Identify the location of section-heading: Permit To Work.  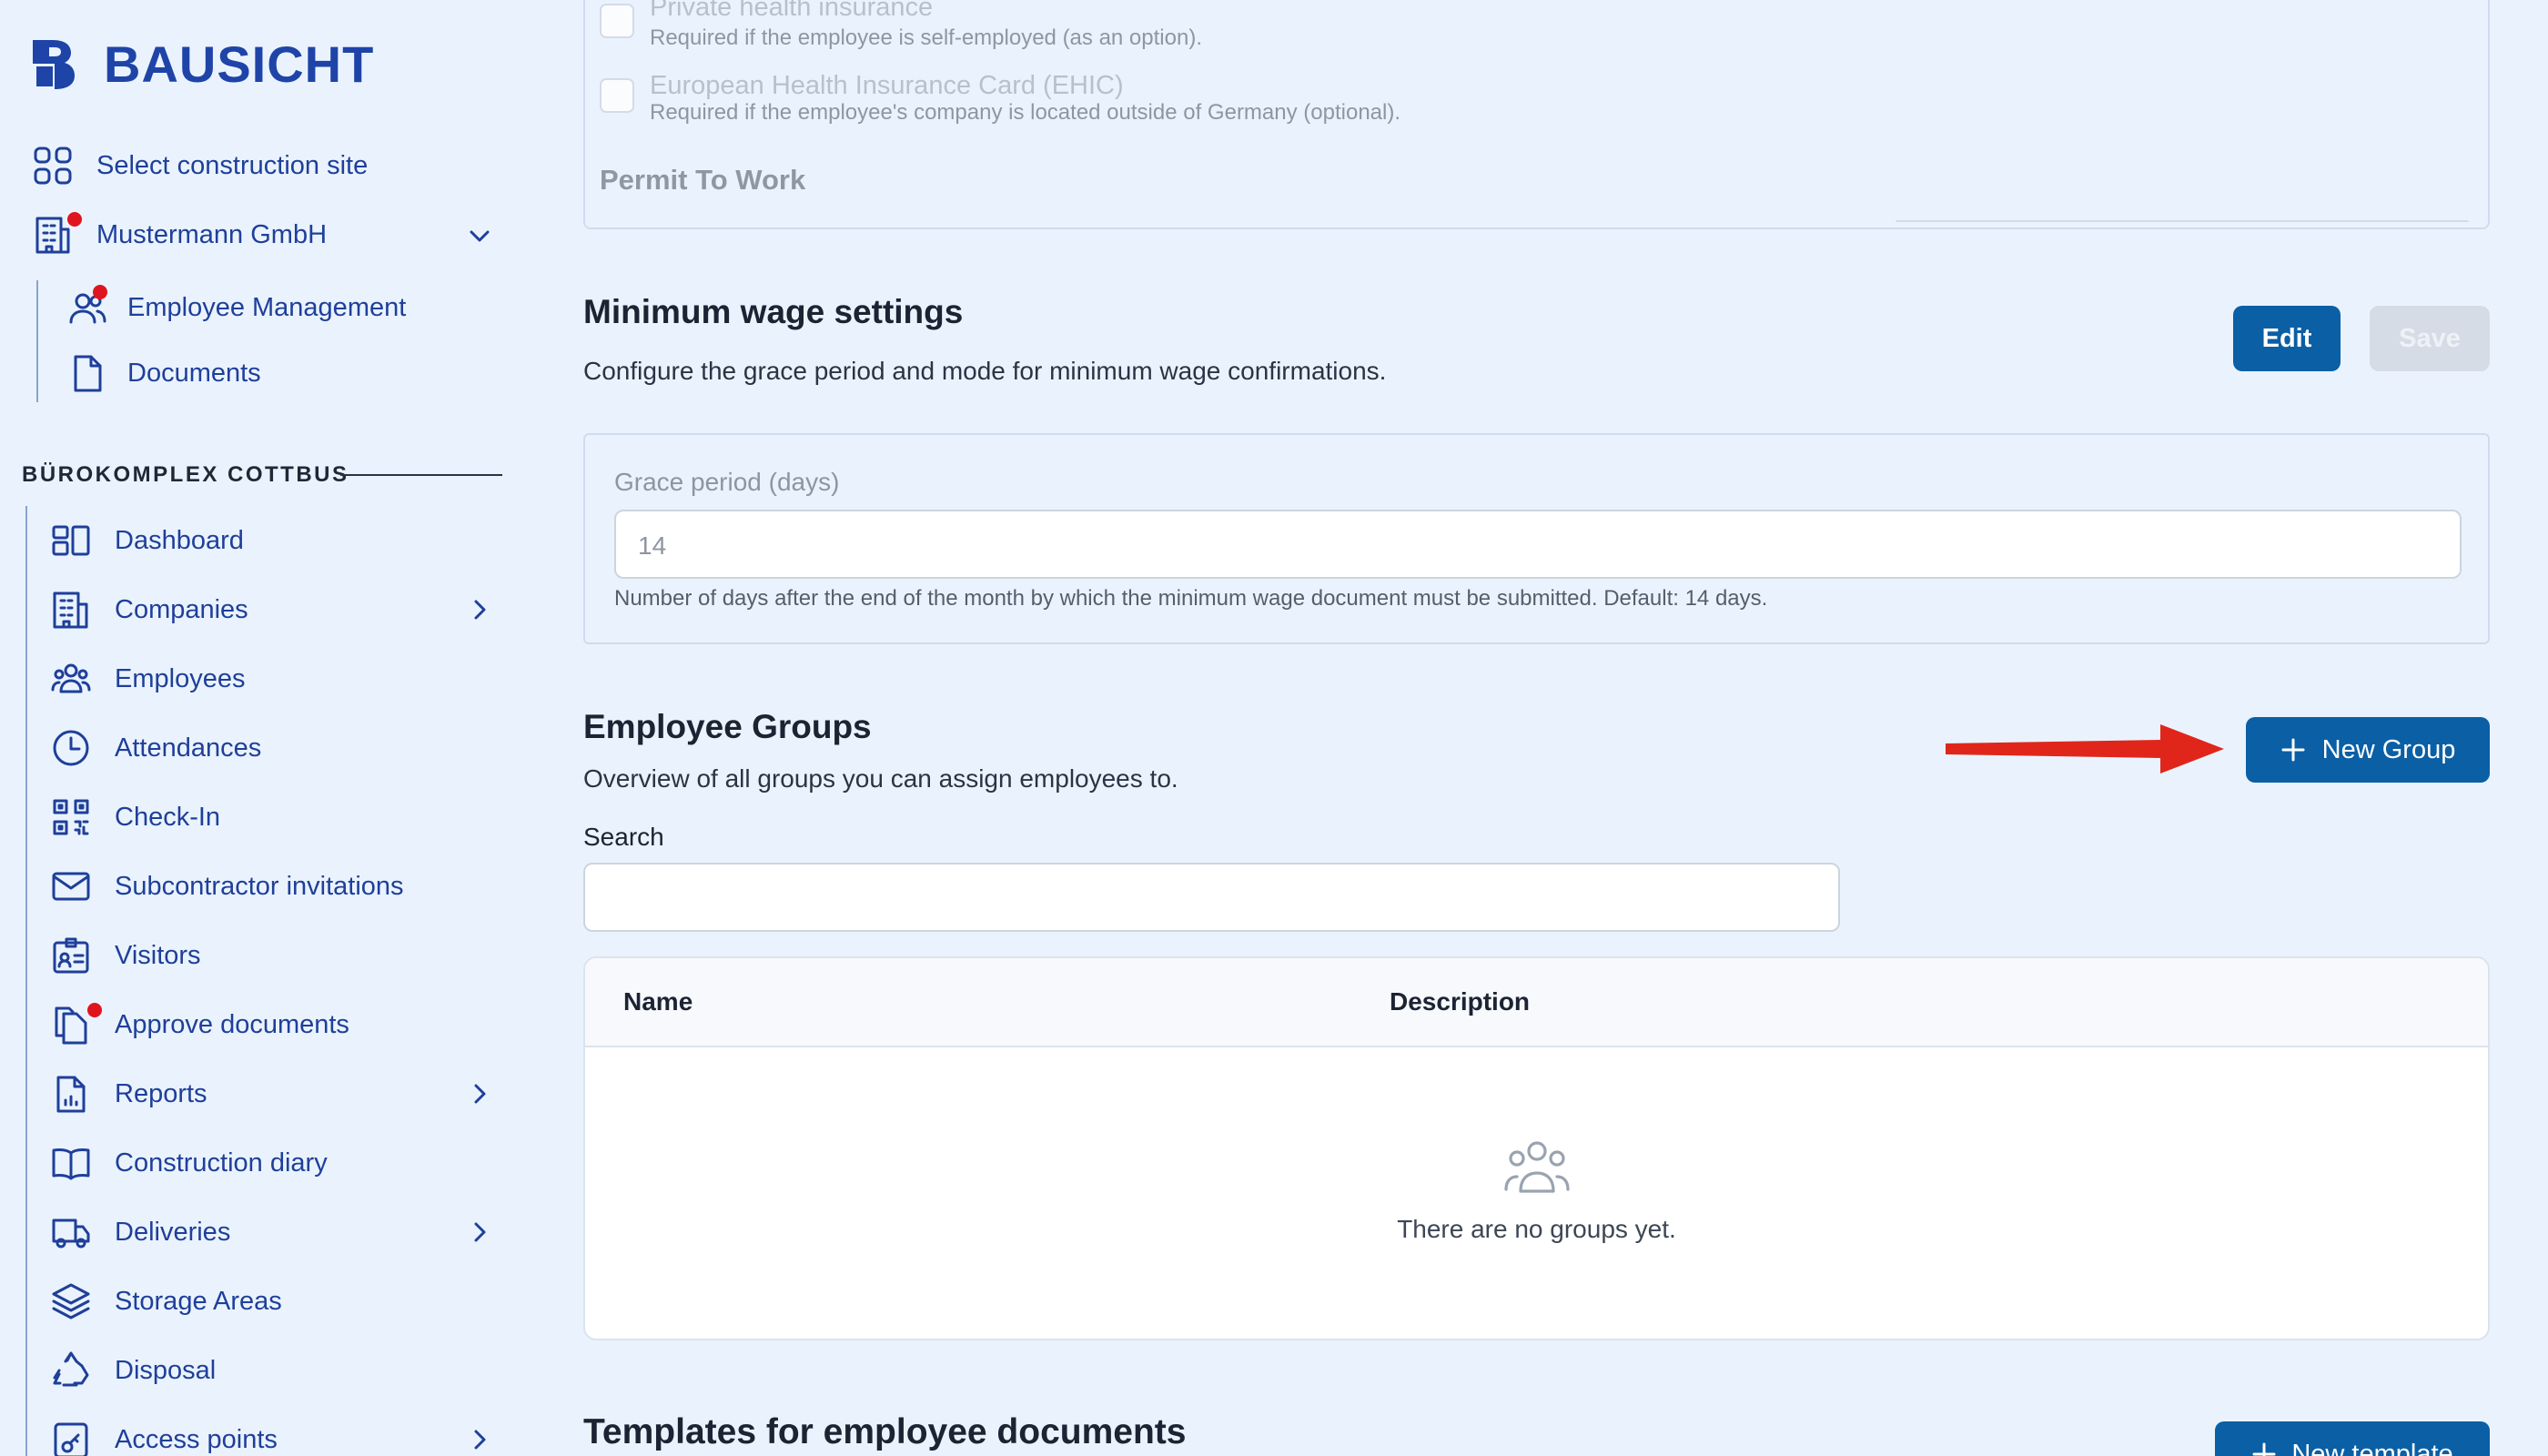
(703, 180).